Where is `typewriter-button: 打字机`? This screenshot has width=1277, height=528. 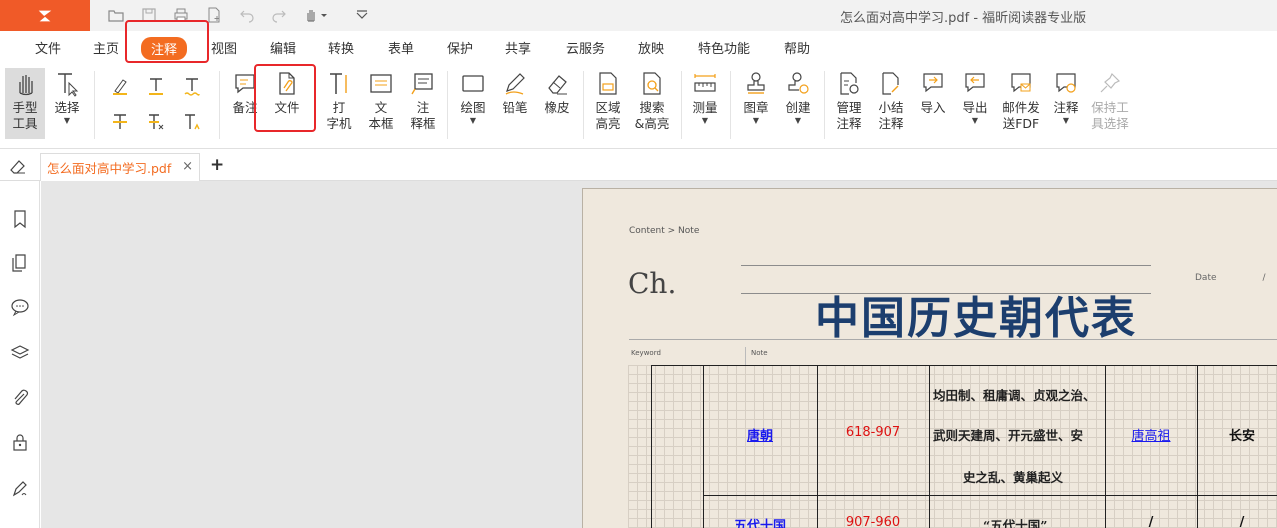 typewriter-button: 打字机 is located at coordinates (339, 101).